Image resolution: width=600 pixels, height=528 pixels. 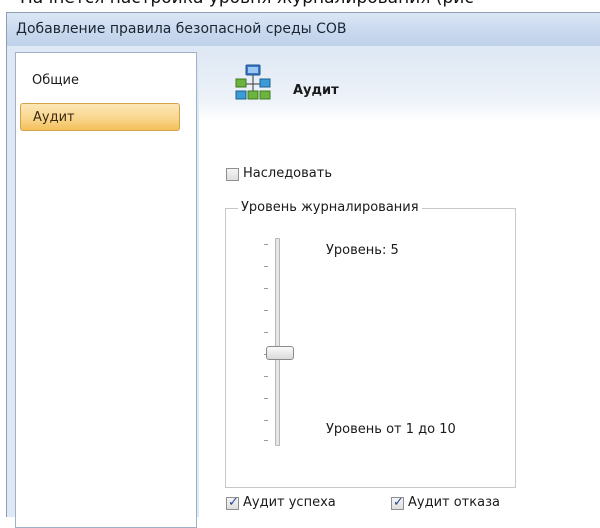 What do you see at coordinates (330, 207) in the screenshot?
I see `logging-group-title: Уровень журналирования` at bounding box center [330, 207].